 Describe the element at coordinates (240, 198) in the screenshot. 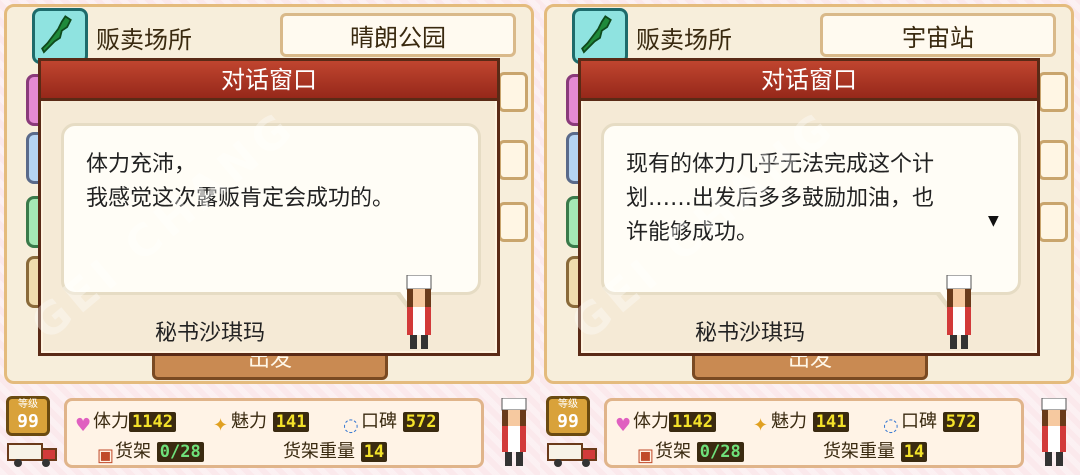

I see `dialog-line: 我感觉这次露贩肯定会成功的。` at that location.